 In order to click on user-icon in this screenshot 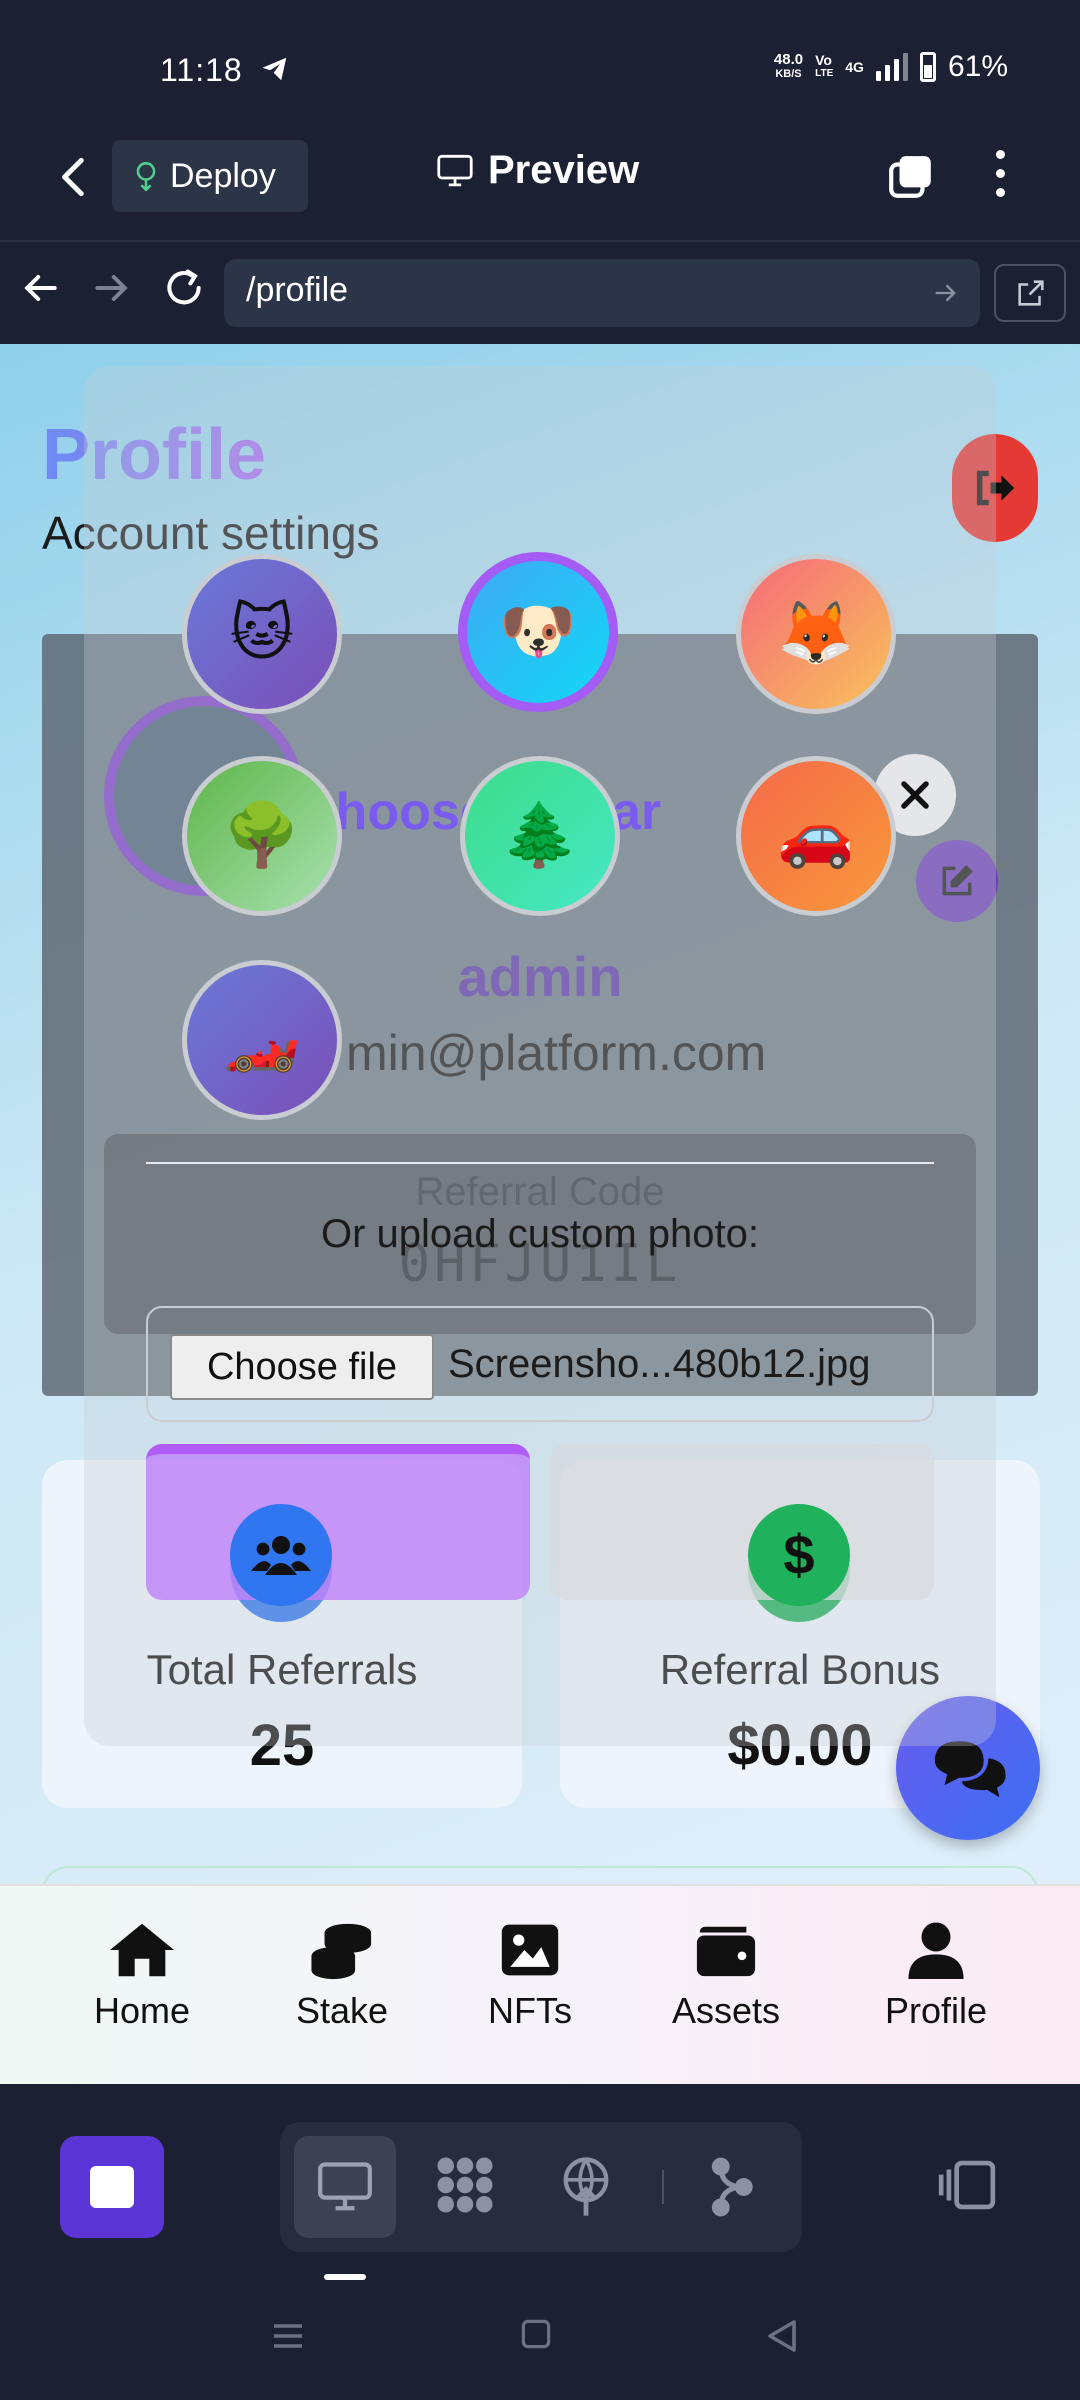, I will do `click(936, 1950)`.